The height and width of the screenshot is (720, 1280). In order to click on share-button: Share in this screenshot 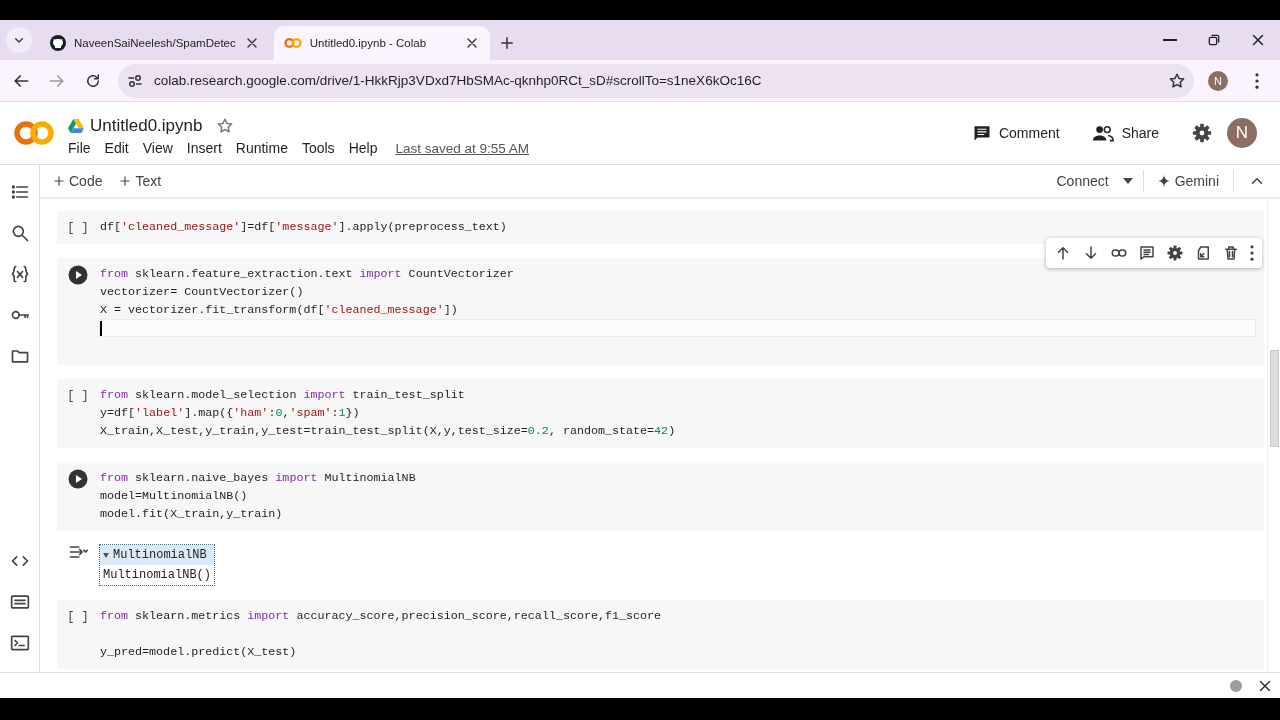, I will do `click(1125, 133)`.